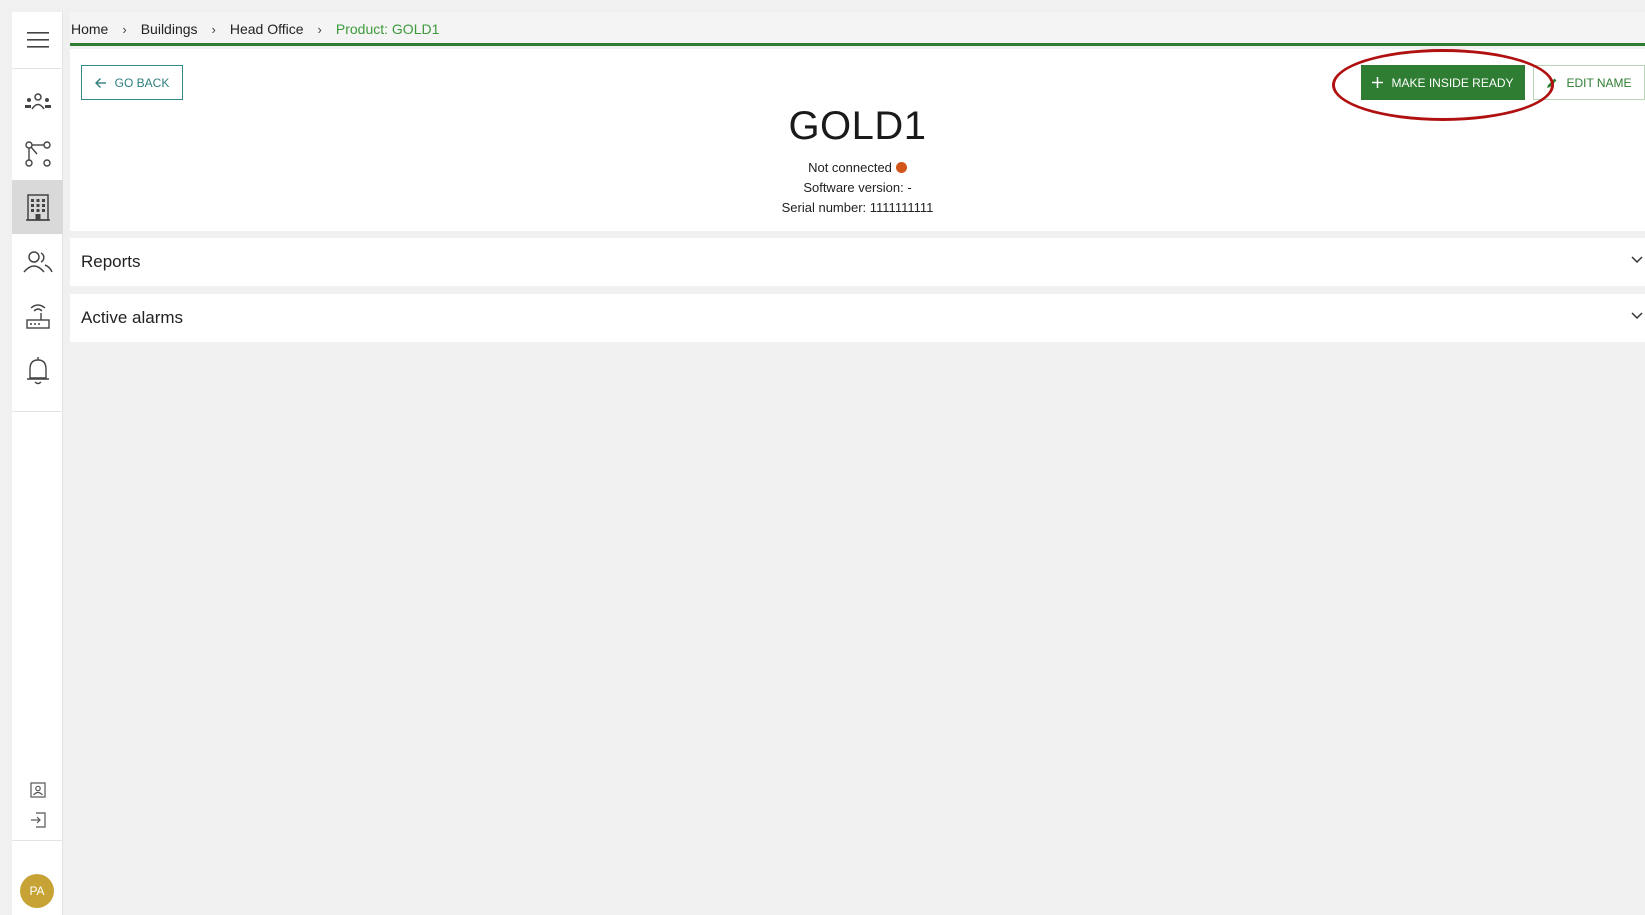 The height and width of the screenshot is (915, 1645). I want to click on sidebar-item-users, so click(37, 102).